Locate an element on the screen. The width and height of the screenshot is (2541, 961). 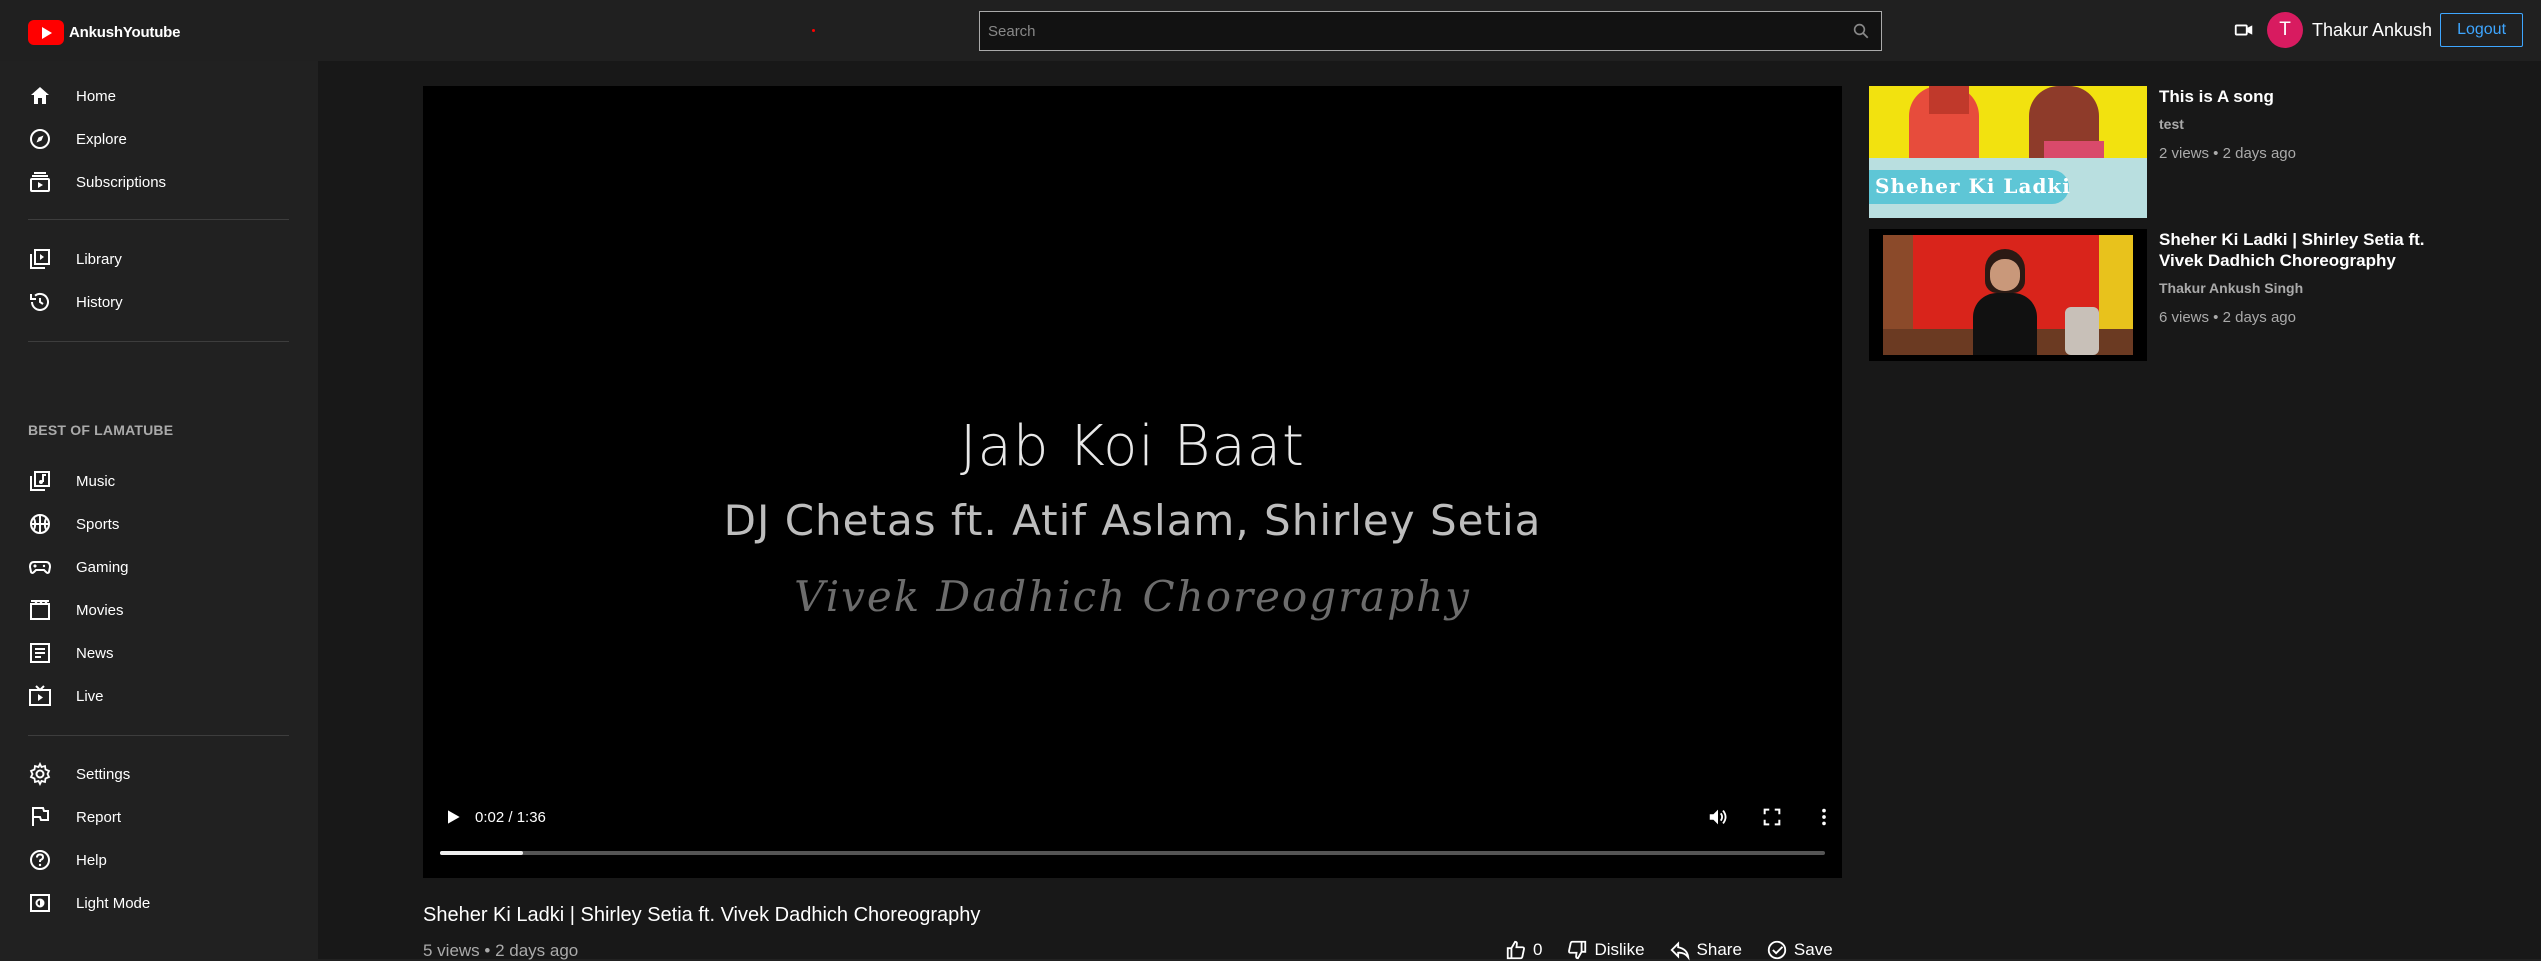
history-icon is located at coordinates (39, 301).